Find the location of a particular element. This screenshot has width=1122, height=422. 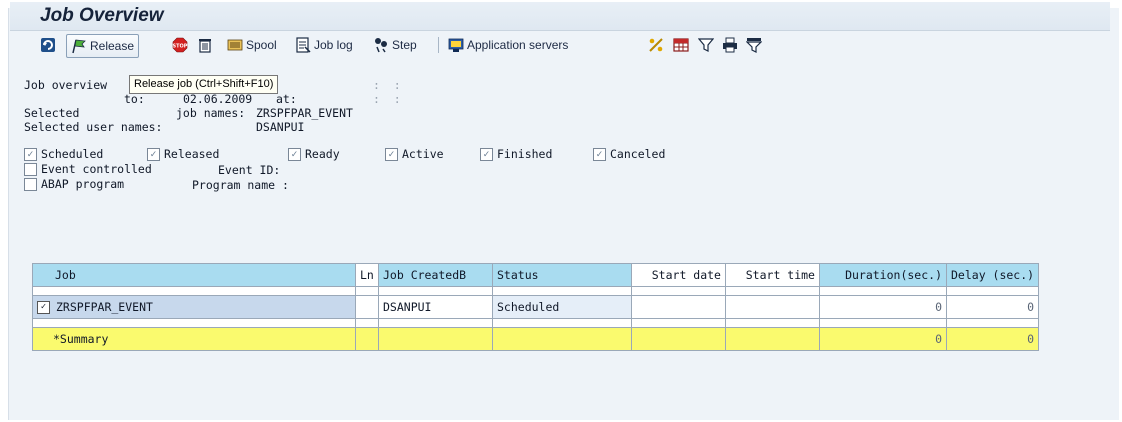

summary-label: *Summary is located at coordinates (194, 339).